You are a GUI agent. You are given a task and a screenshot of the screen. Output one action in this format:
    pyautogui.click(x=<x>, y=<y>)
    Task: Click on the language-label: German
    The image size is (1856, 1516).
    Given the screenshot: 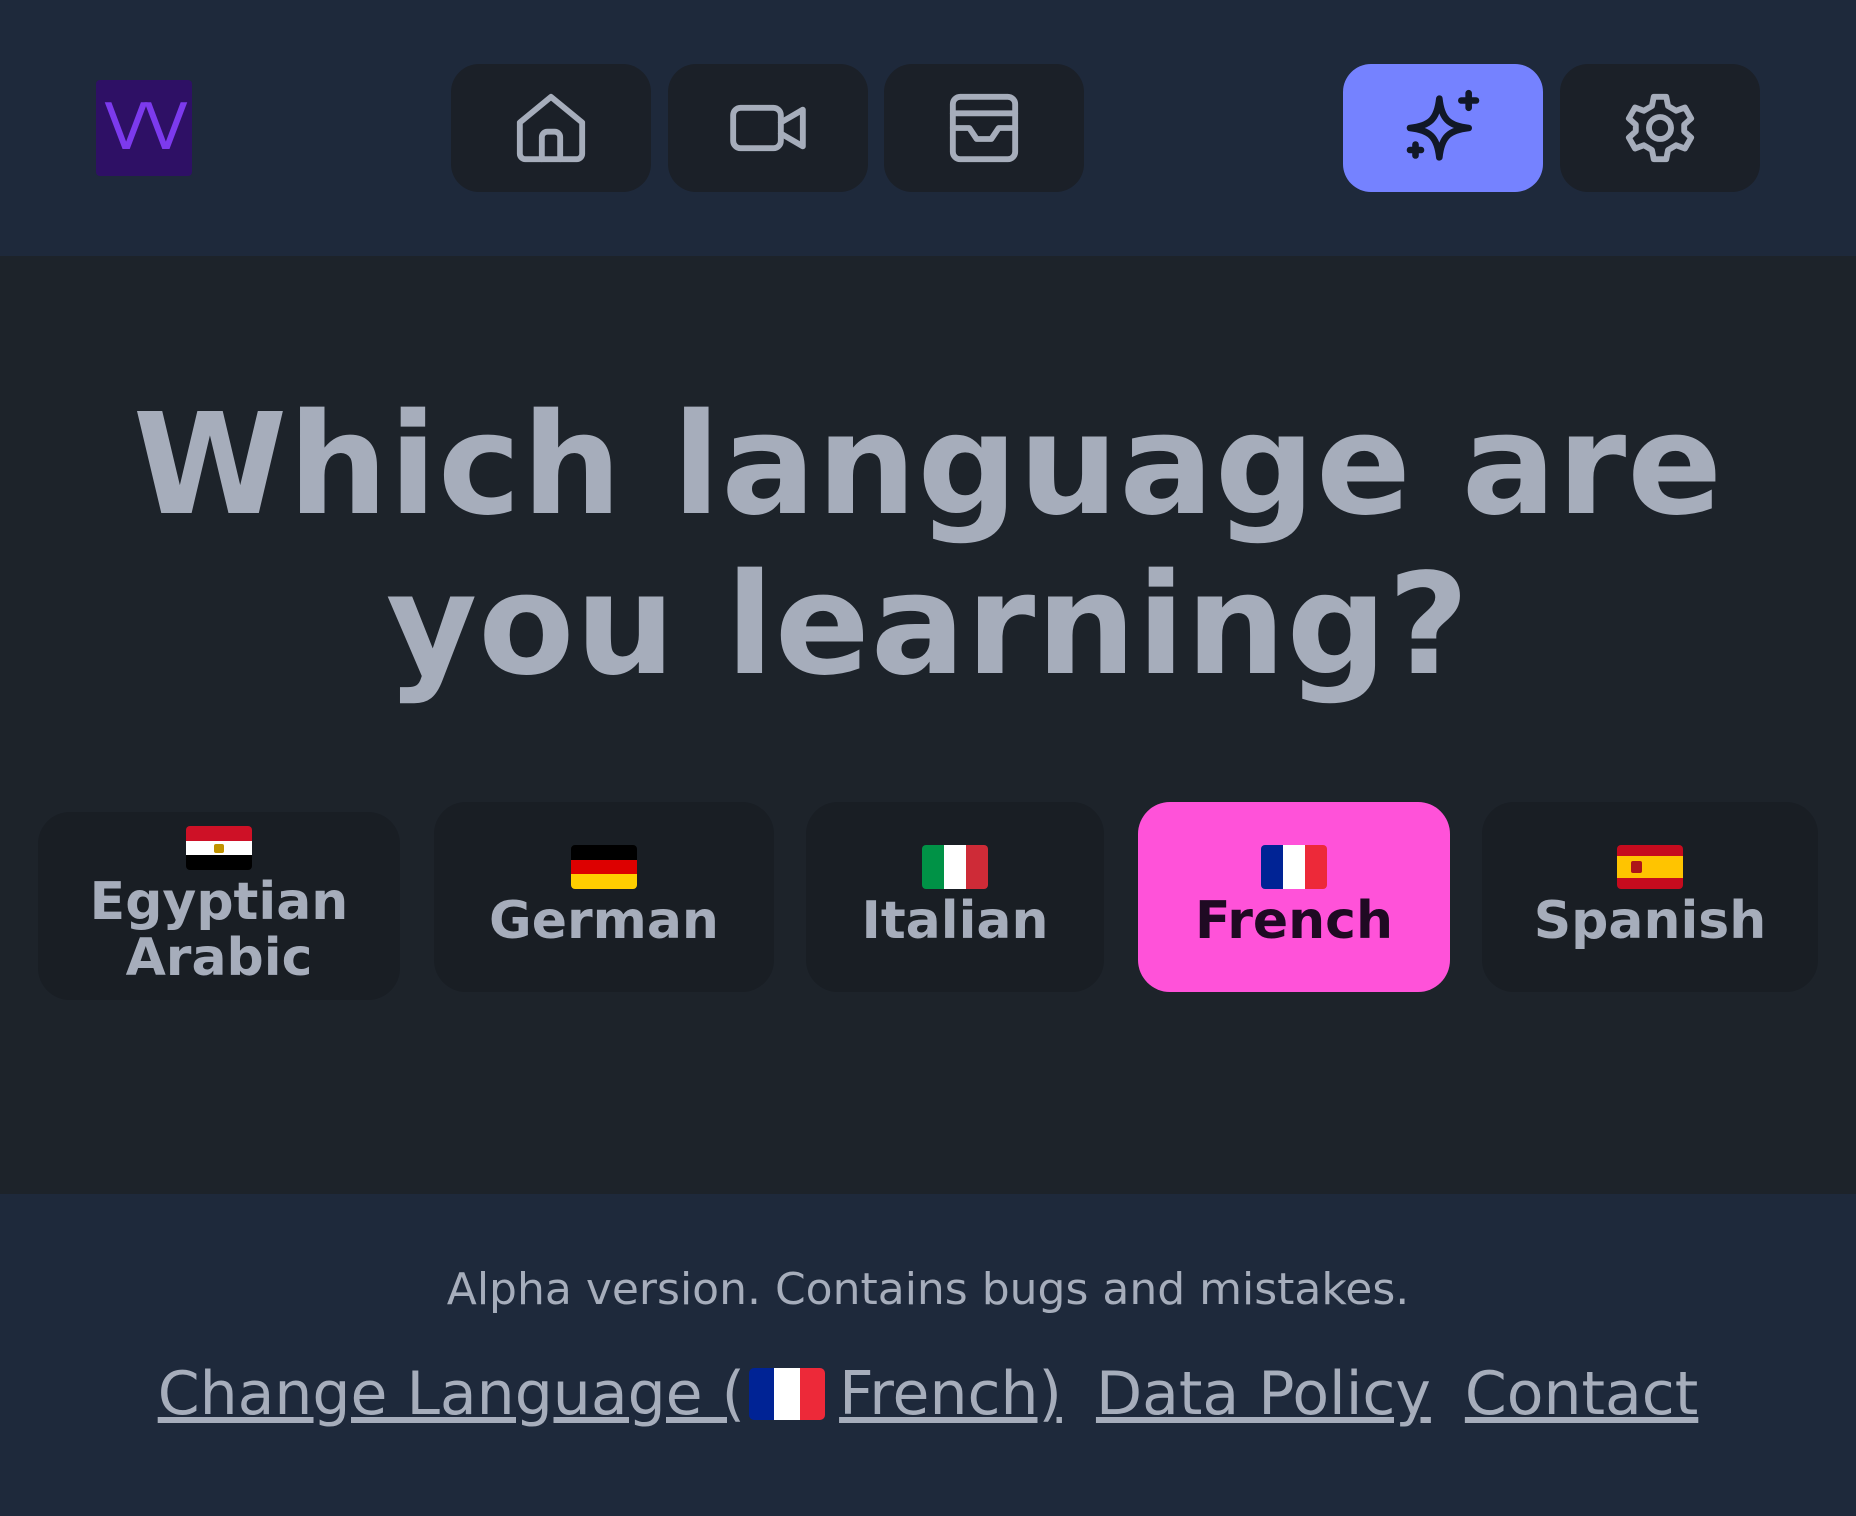 What is the action you would take?
    pyautogui.click(x=604, y=921)
    